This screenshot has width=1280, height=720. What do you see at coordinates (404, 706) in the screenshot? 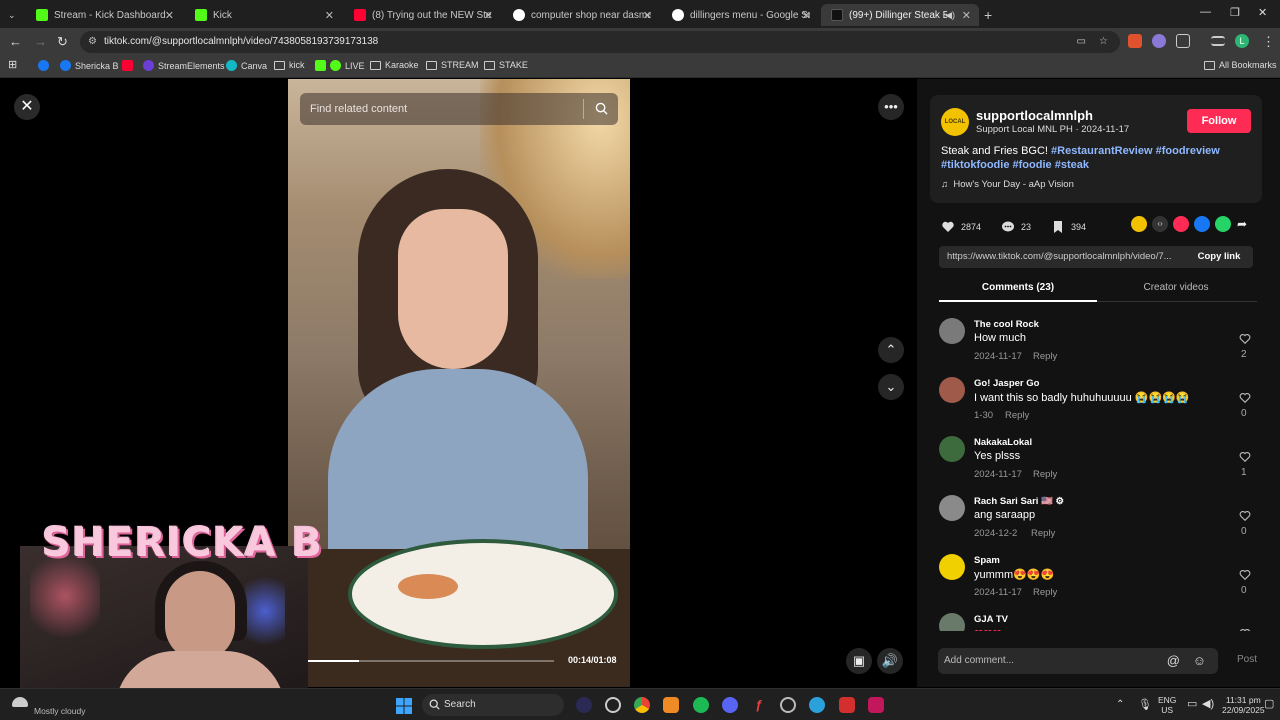
I see `windows-start-icon` at bounding box center [404, 706].